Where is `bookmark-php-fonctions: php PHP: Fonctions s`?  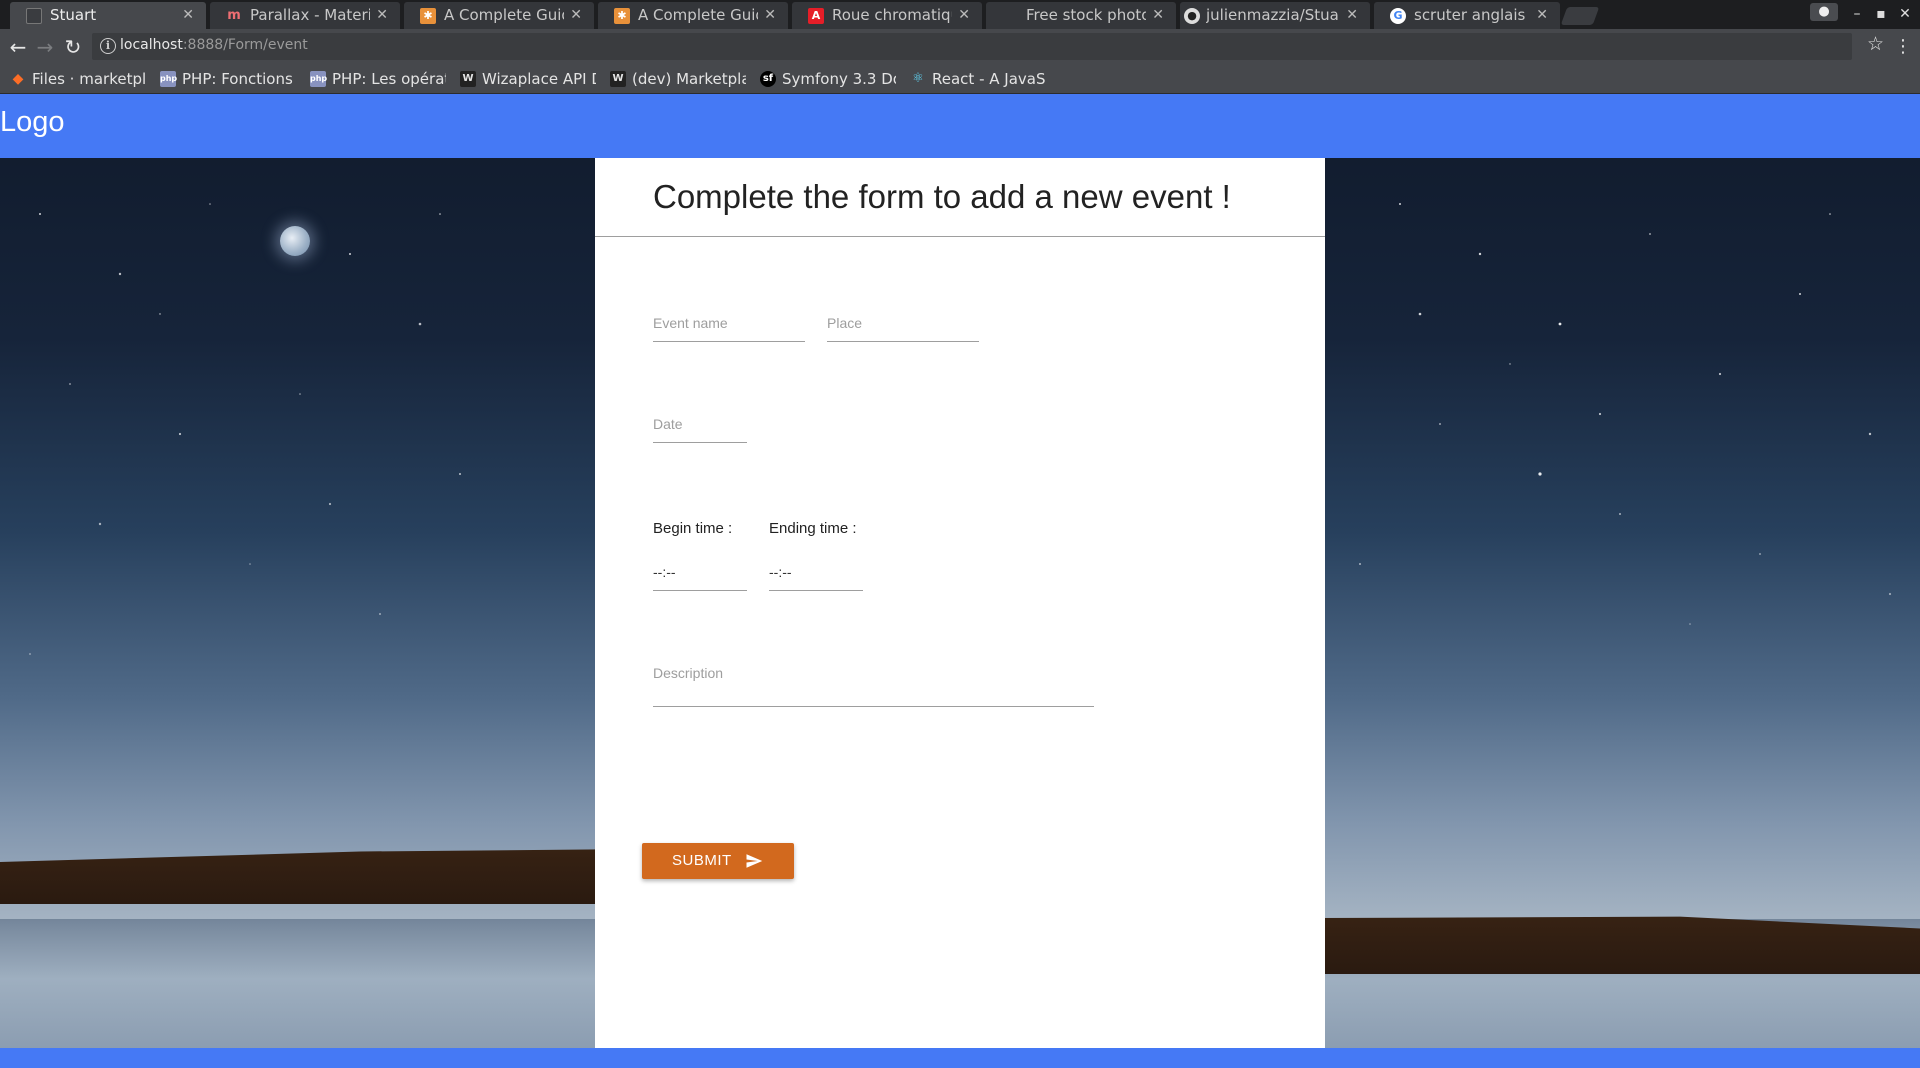 bookmark-php-fonctions: php PHP: Fonctions s is located at coordinates (228, 79).